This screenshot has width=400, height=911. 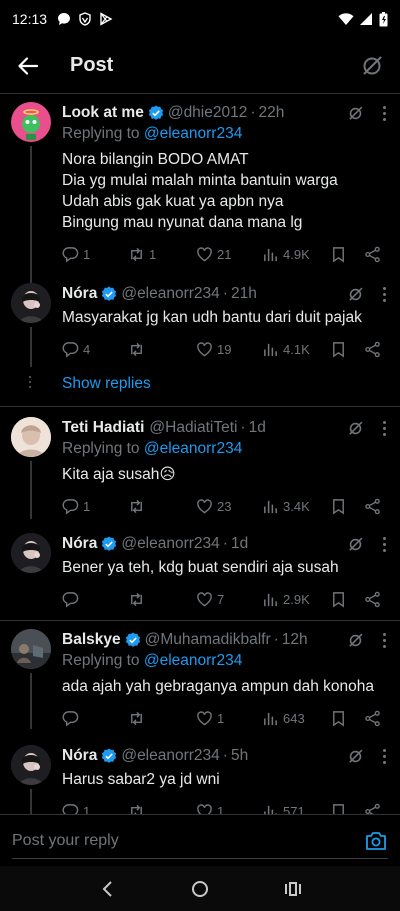 I want to click on reply-button: 4, so click(x=95, y=349).